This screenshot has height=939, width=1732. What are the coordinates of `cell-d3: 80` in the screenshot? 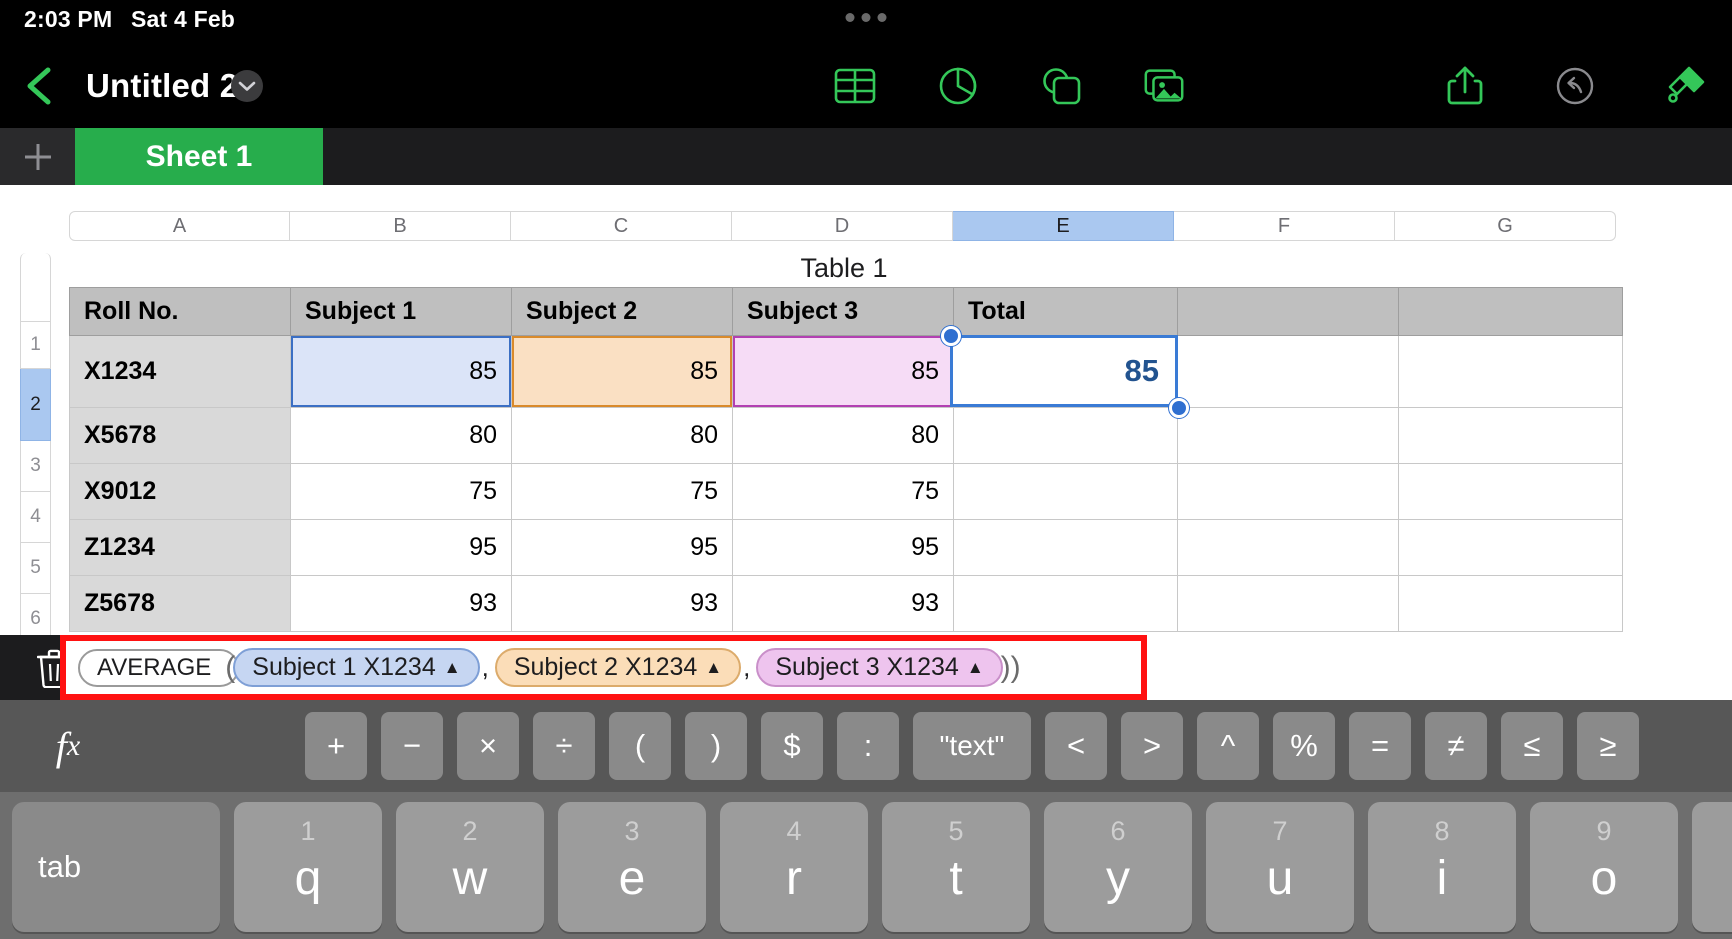 It's located at (843, 435).